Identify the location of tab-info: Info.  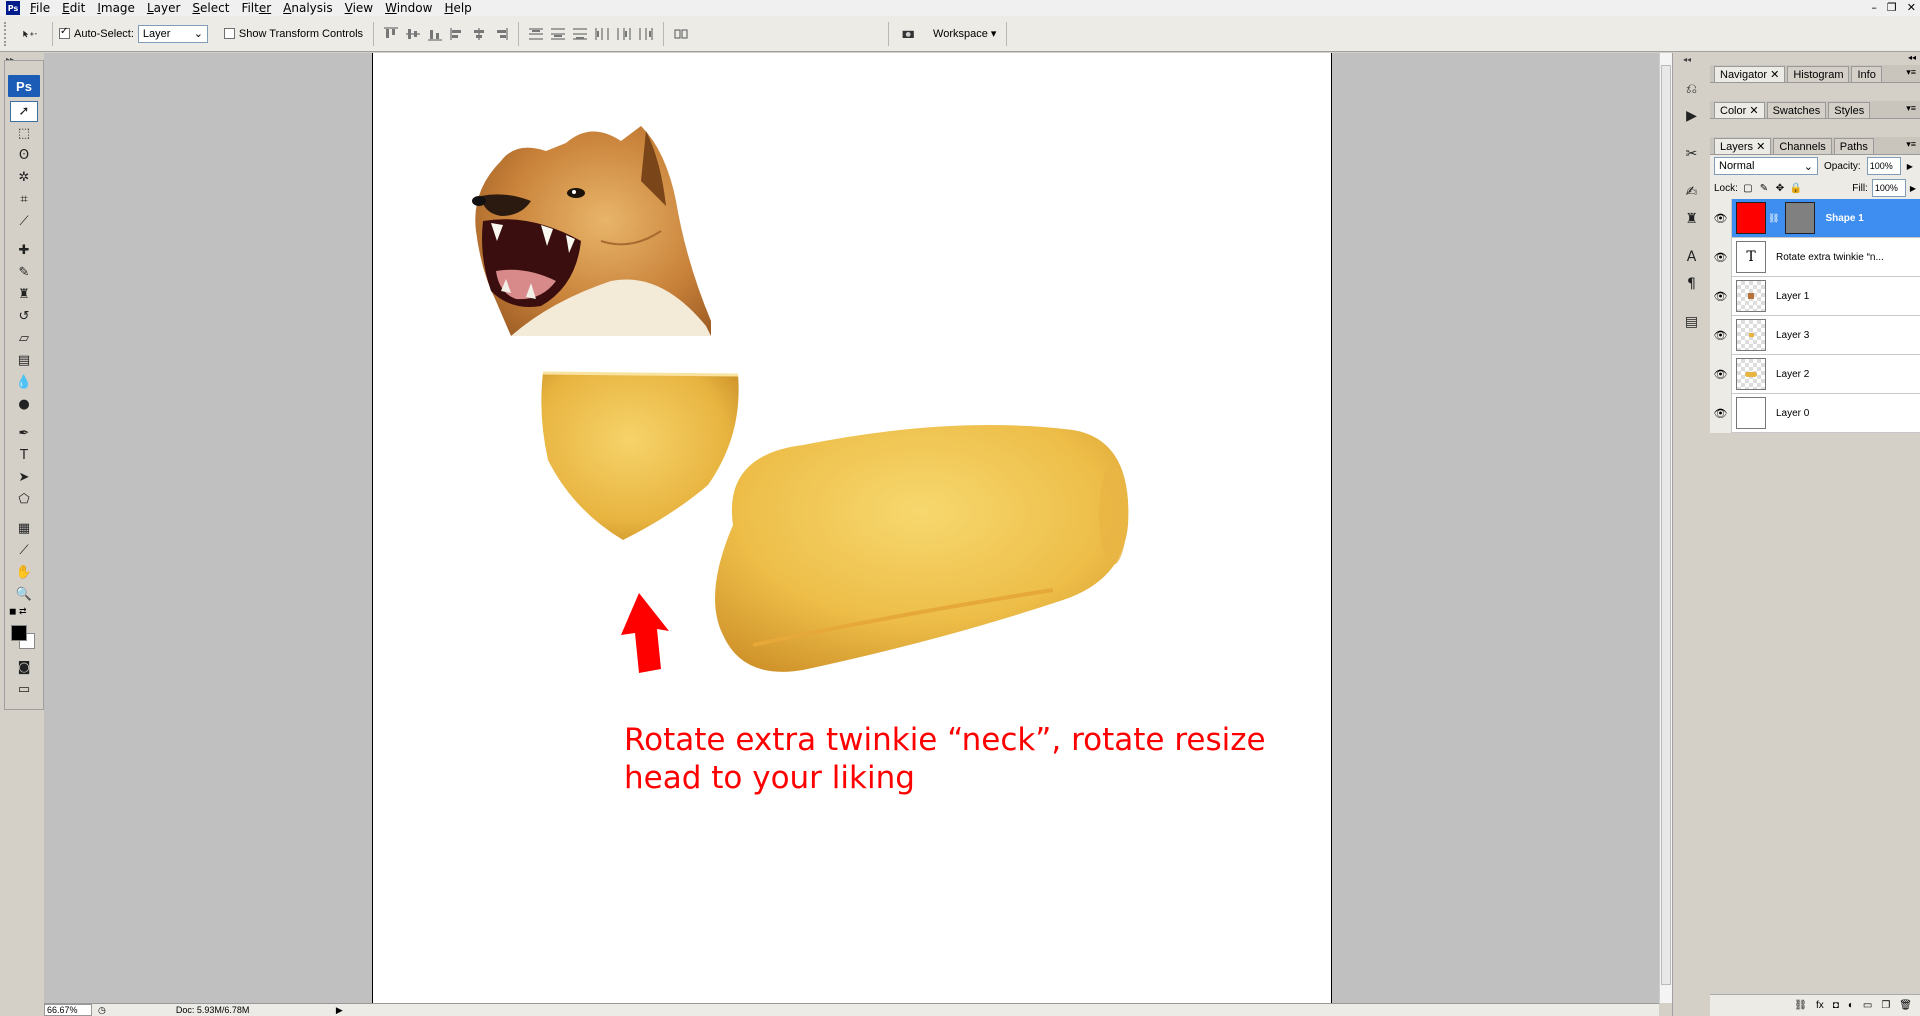
(1866, 74).